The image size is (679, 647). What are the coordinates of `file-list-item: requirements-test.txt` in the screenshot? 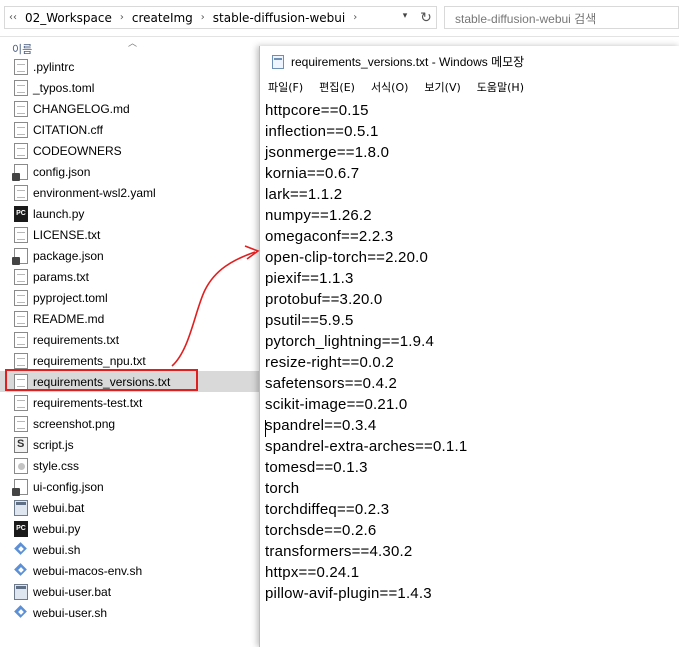 It's located at (131, 402).